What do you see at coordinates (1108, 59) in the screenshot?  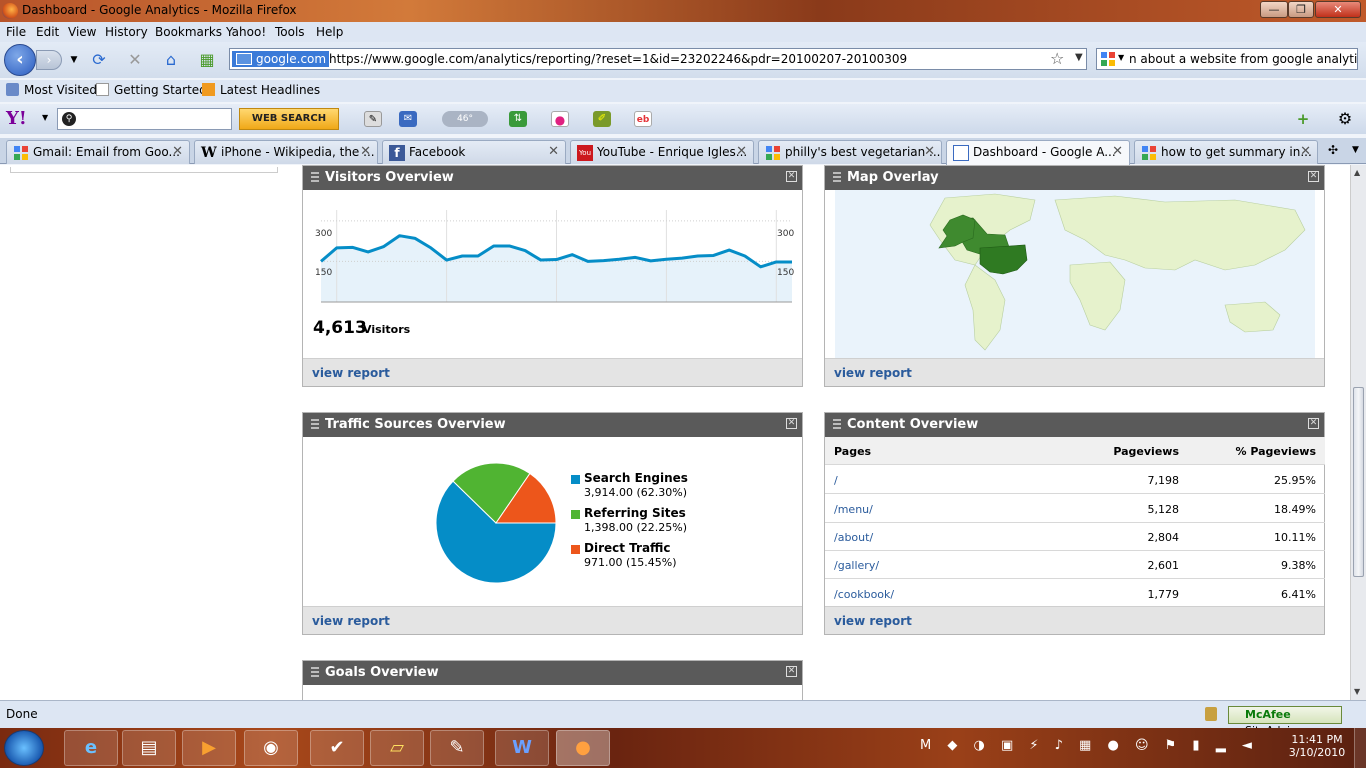 I see `google-search-icon` at bounding box center [1108, 59].